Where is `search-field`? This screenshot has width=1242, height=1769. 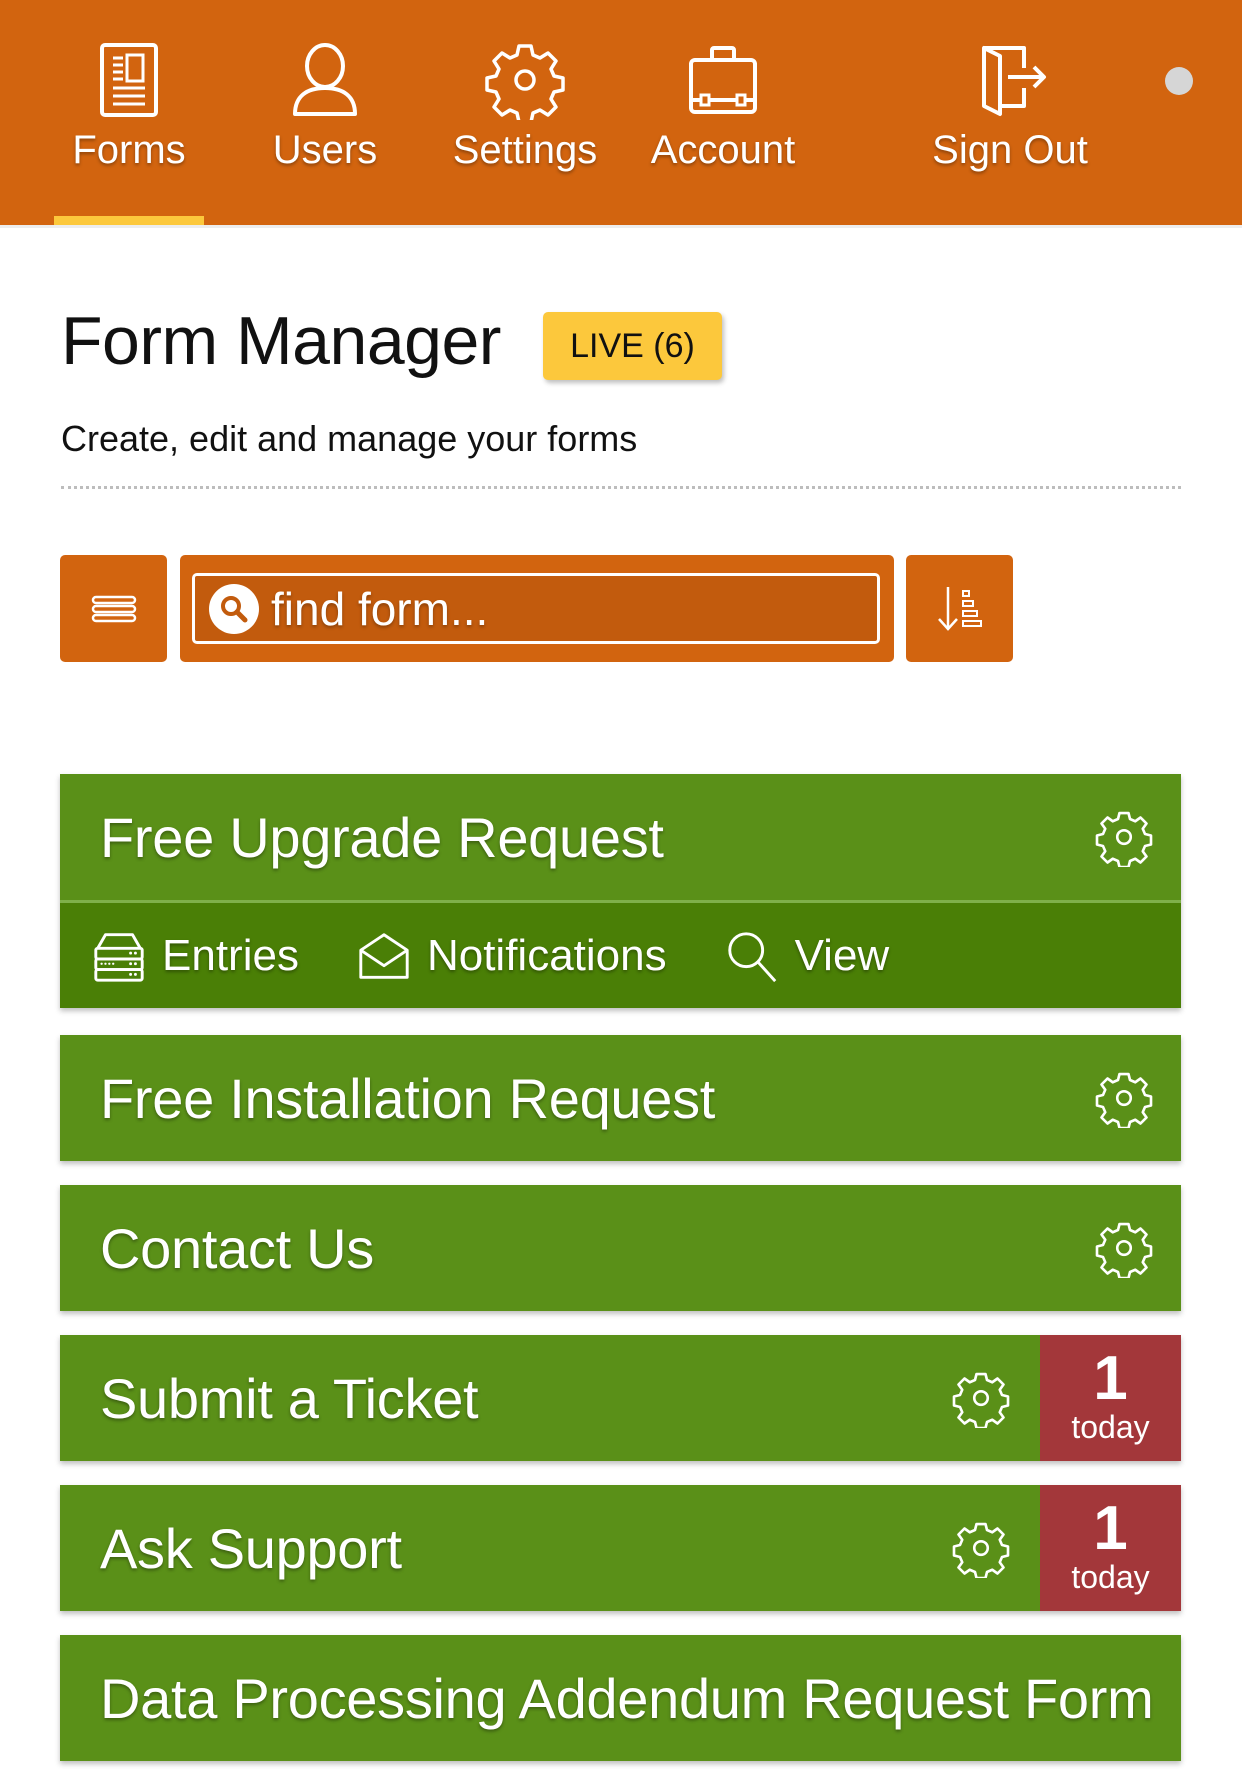
search-field is located at coordinates (536, 608).